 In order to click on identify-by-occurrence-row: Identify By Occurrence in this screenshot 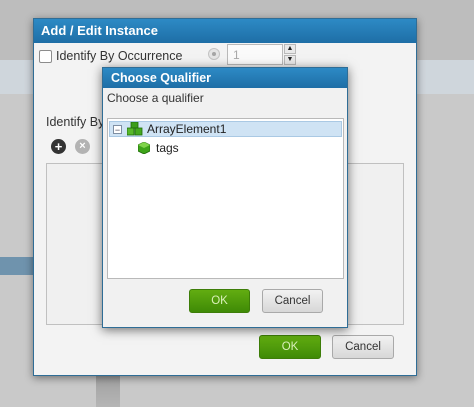, I will do `click(110, 56)`.